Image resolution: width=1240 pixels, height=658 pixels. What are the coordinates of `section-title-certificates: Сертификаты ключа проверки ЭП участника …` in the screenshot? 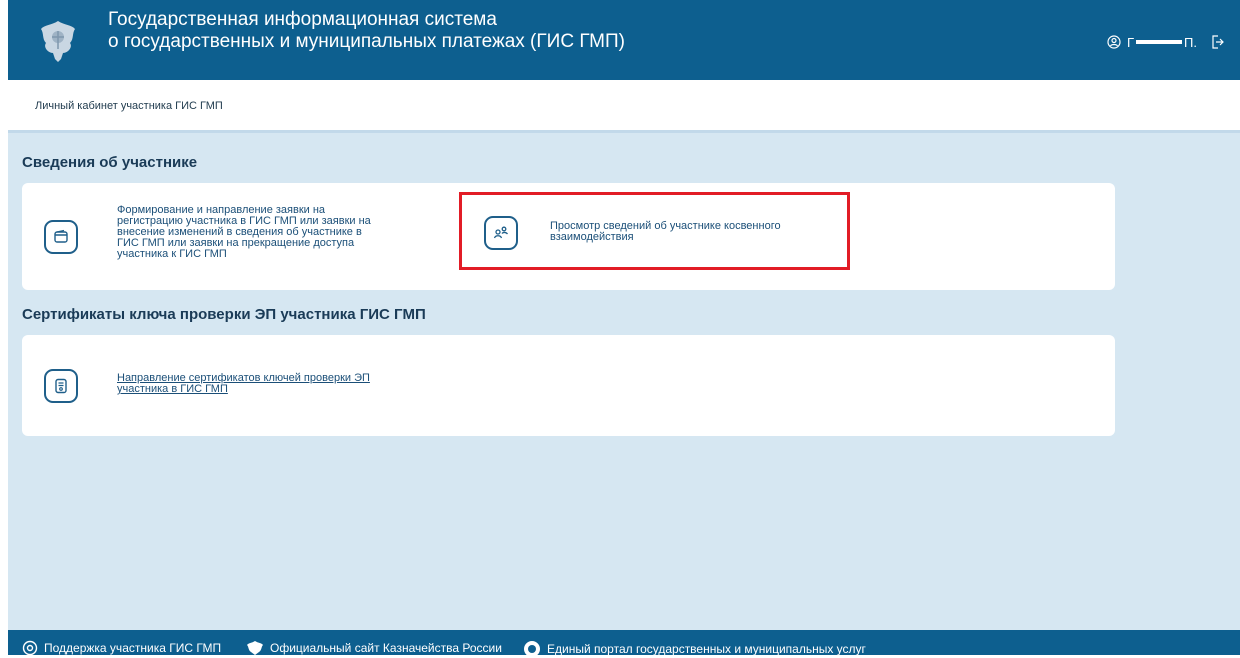 It's located at (224, 314).